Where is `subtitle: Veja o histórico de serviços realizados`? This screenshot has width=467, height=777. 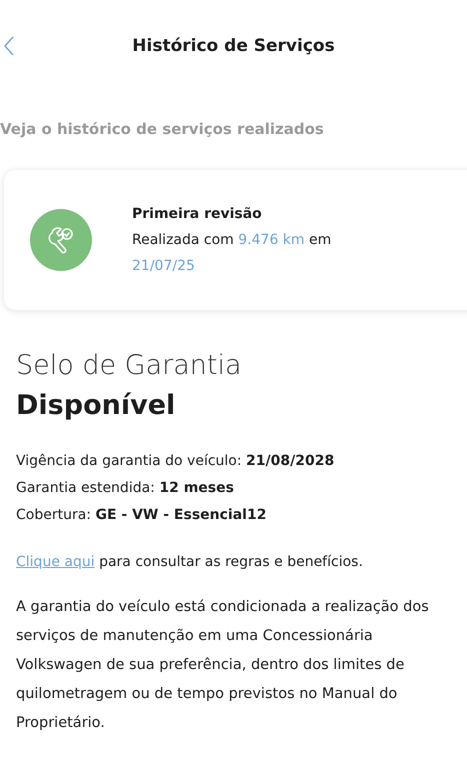 subtitle: Veja o histórico de serviços realizados is located at coordinates (162, 129).